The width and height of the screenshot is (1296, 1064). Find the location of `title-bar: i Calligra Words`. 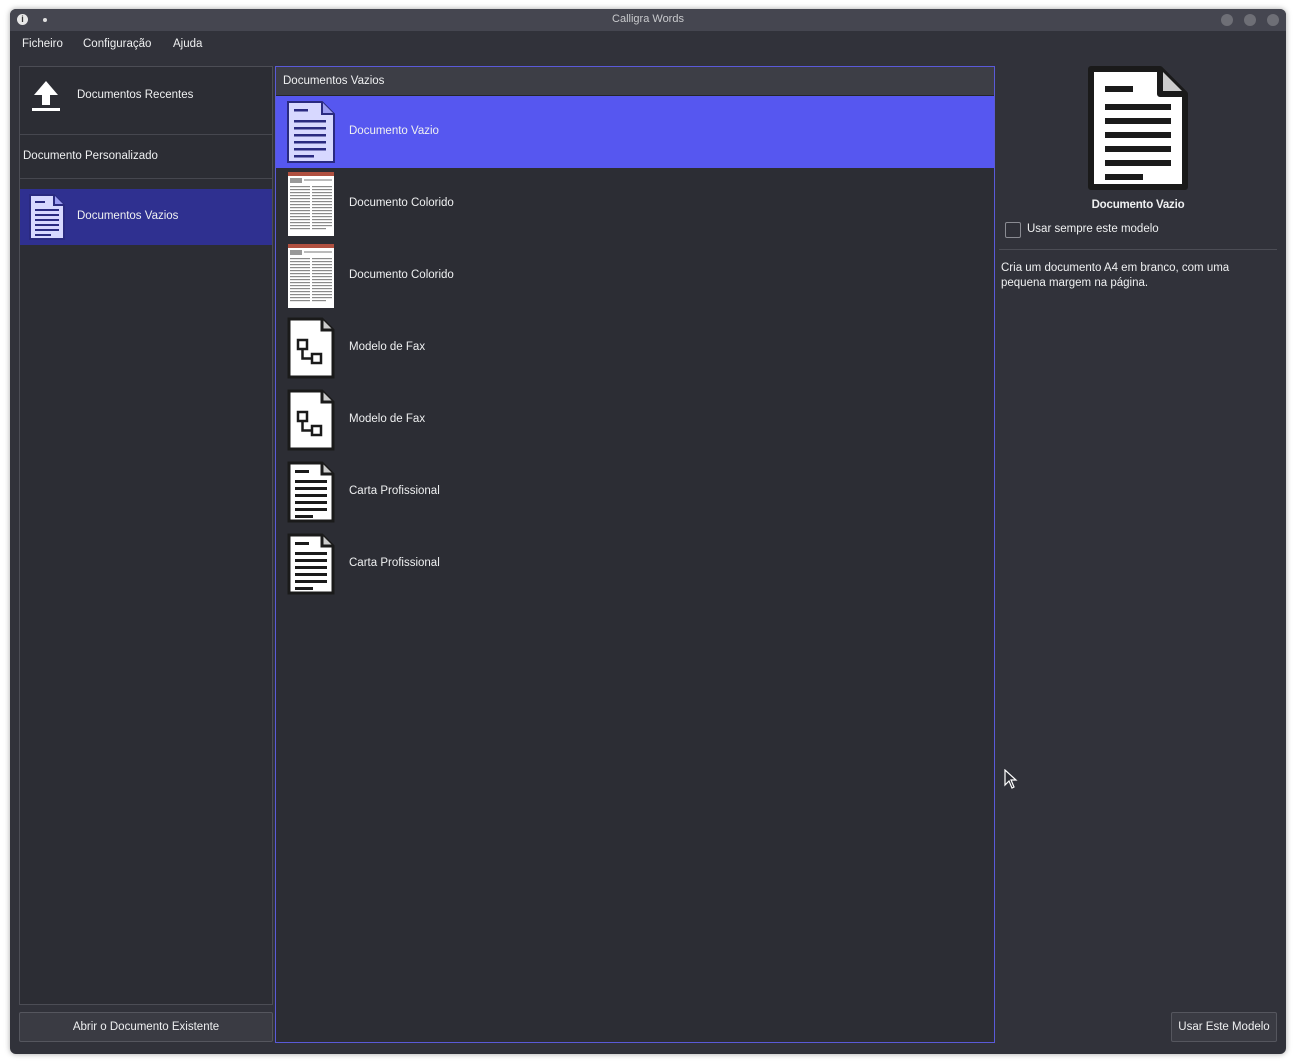

title-bar: i Calligra Words is located at coordinates (648, 20).